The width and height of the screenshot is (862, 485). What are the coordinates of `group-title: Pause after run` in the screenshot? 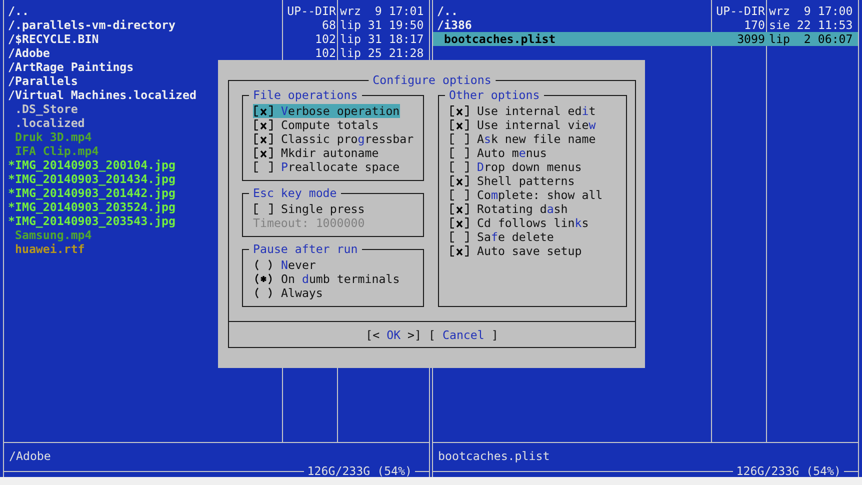 It's located at (305, 249).